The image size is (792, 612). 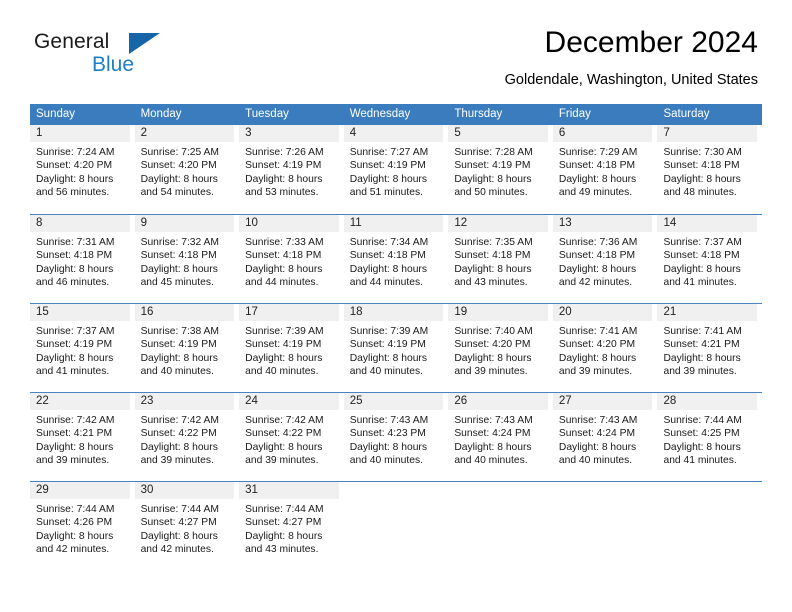 I want to click on weekday-header-saturday: Saturday, so click(x=686, y=114).